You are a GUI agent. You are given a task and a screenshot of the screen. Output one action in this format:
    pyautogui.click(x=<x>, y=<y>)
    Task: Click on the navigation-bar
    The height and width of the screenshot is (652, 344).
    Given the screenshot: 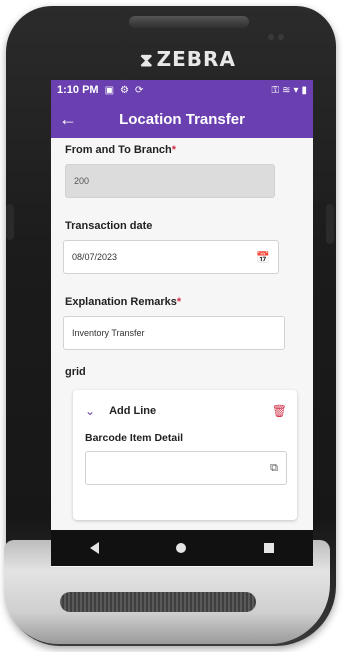 What is the action you would take?
    pyautogui.click(x=182, y=548)
    